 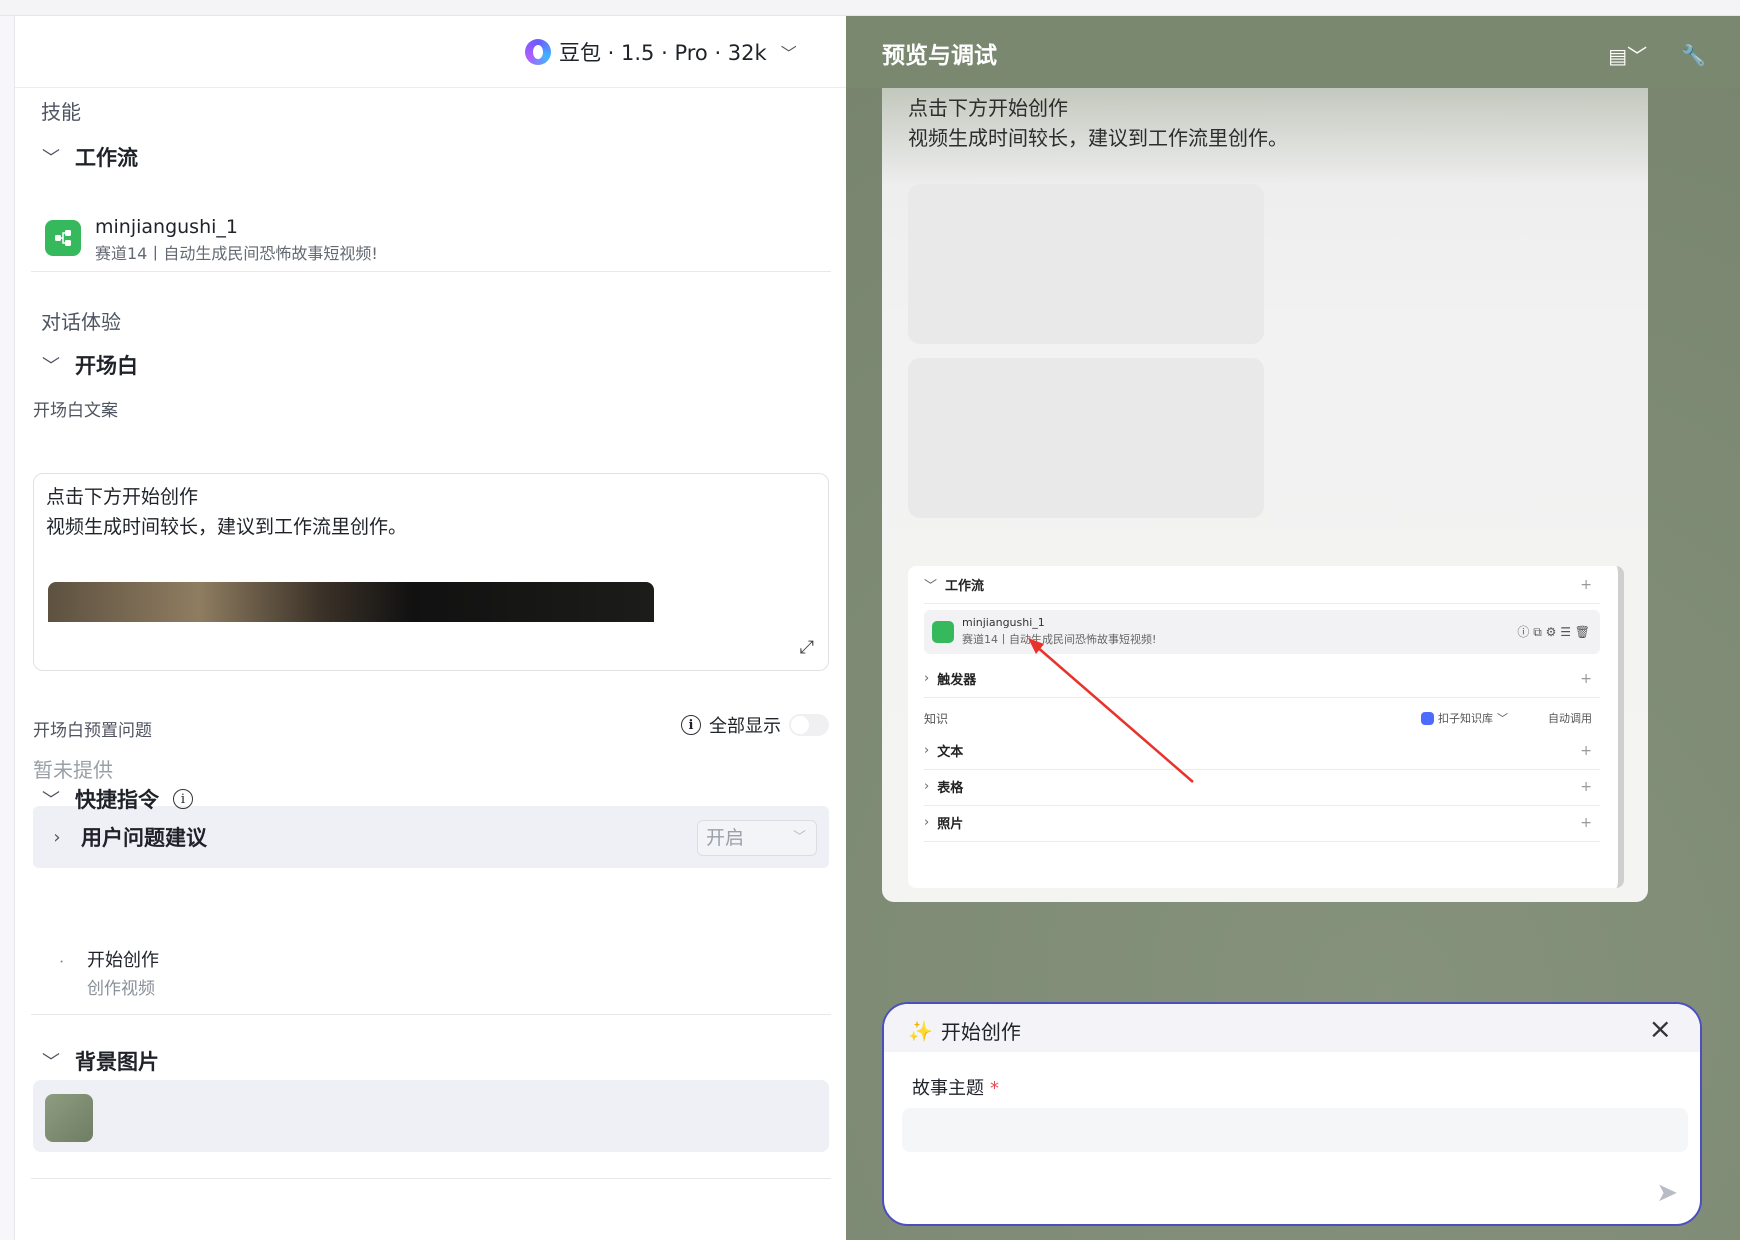 I want to click on preset-questions-row: 开场白预置问题 i 全部显示, so click(x=431, y=730).